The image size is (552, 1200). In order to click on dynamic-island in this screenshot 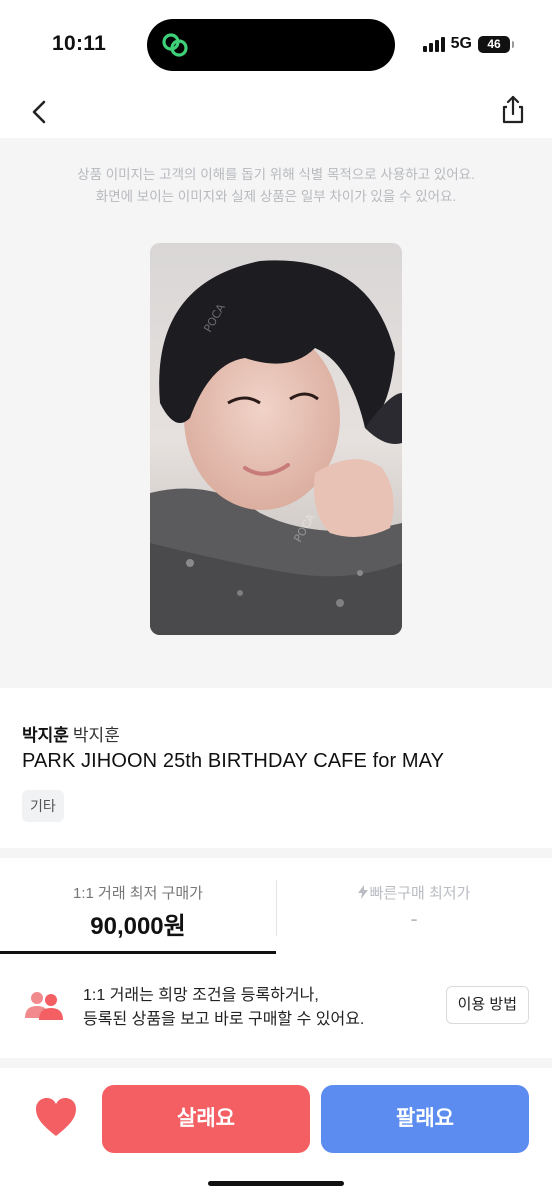, I will do `click(271, 45)`.